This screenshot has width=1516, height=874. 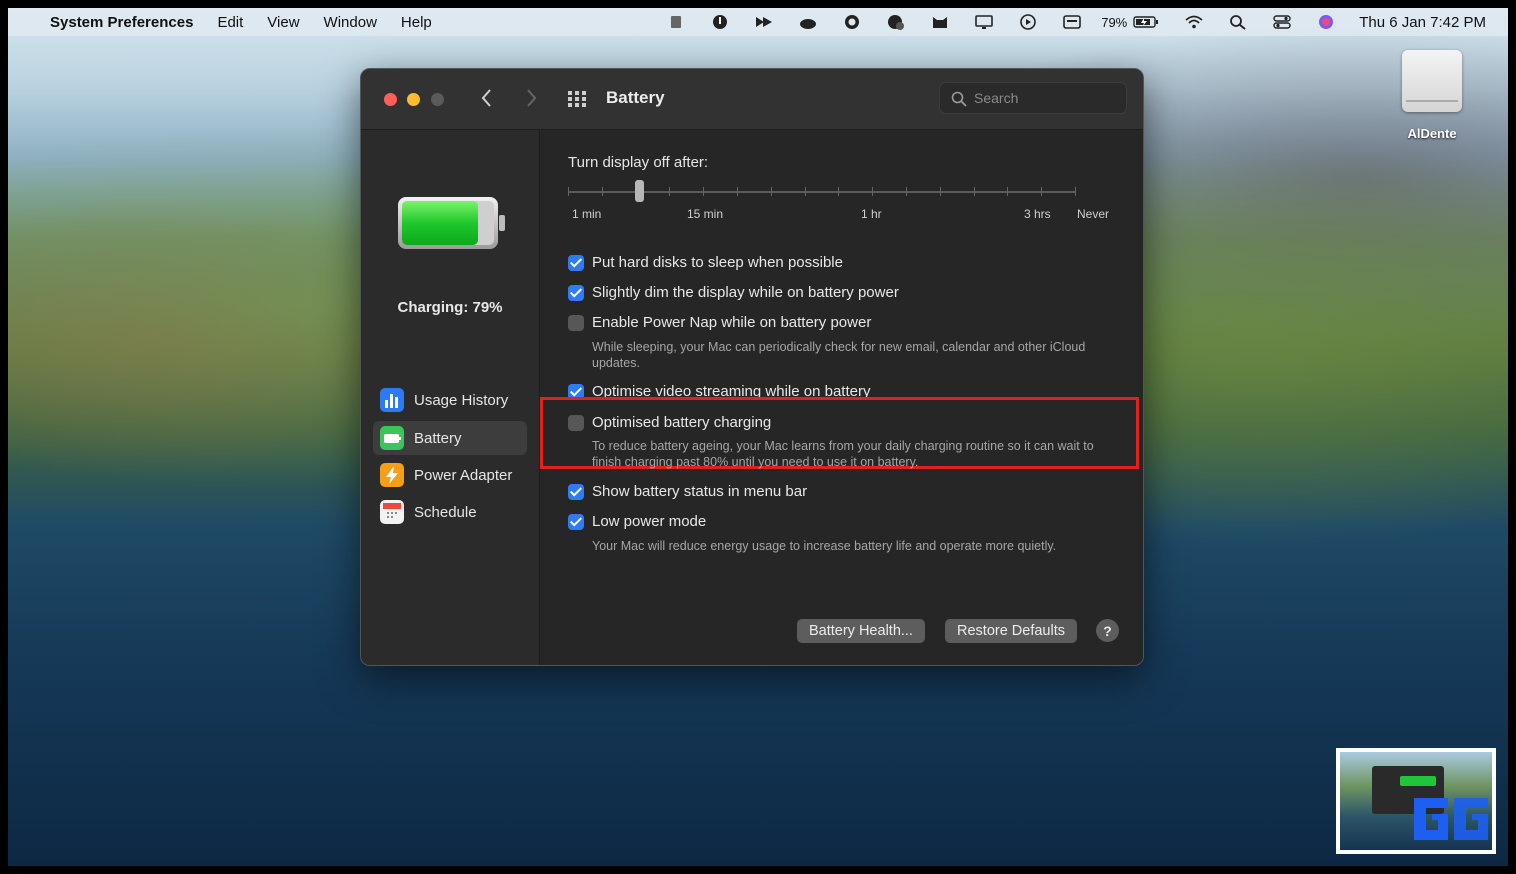 I want to click on restore-defaults-button: Restore Defaults, so click(x=1011, y=631).